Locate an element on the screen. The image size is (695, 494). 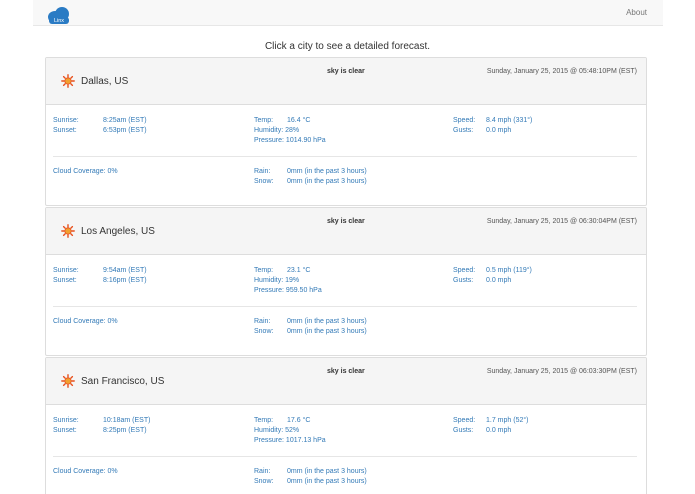
sunset-row: Sunset: 8:16pm (EST) is located at coordinates (100, 281).